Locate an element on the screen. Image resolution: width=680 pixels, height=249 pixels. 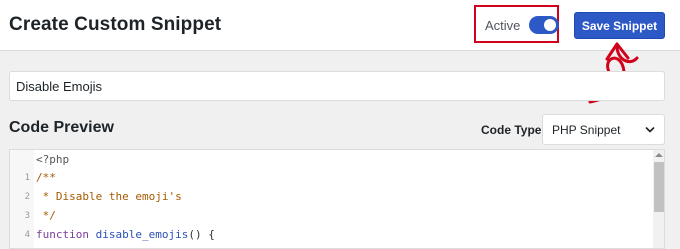
toggle-knob is located at coordinates (550, 25).